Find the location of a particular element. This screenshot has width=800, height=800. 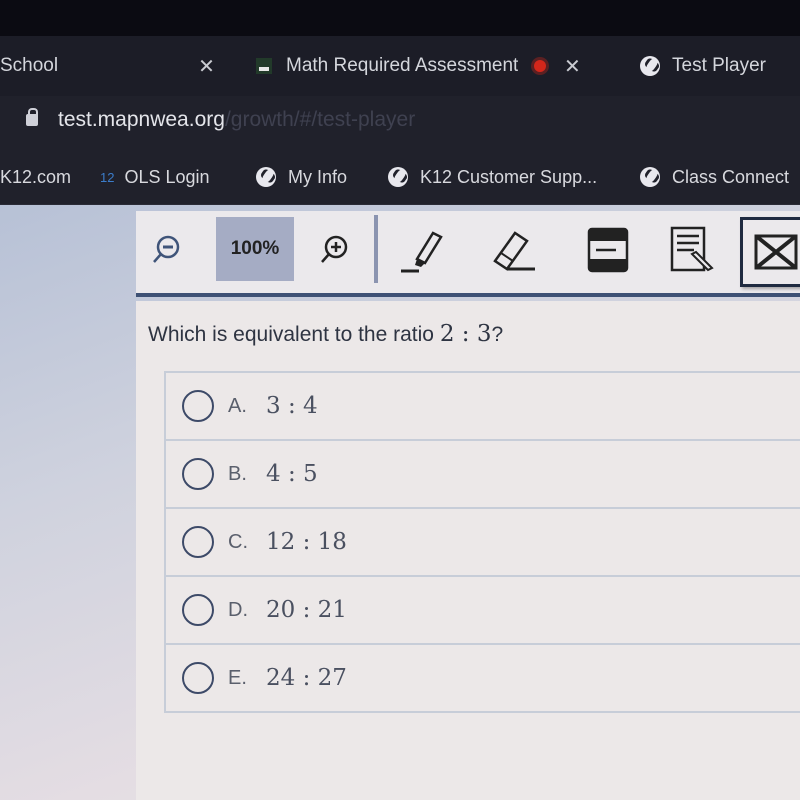

url-path: /growth/#/test-player is located at coordinates (320, 119).